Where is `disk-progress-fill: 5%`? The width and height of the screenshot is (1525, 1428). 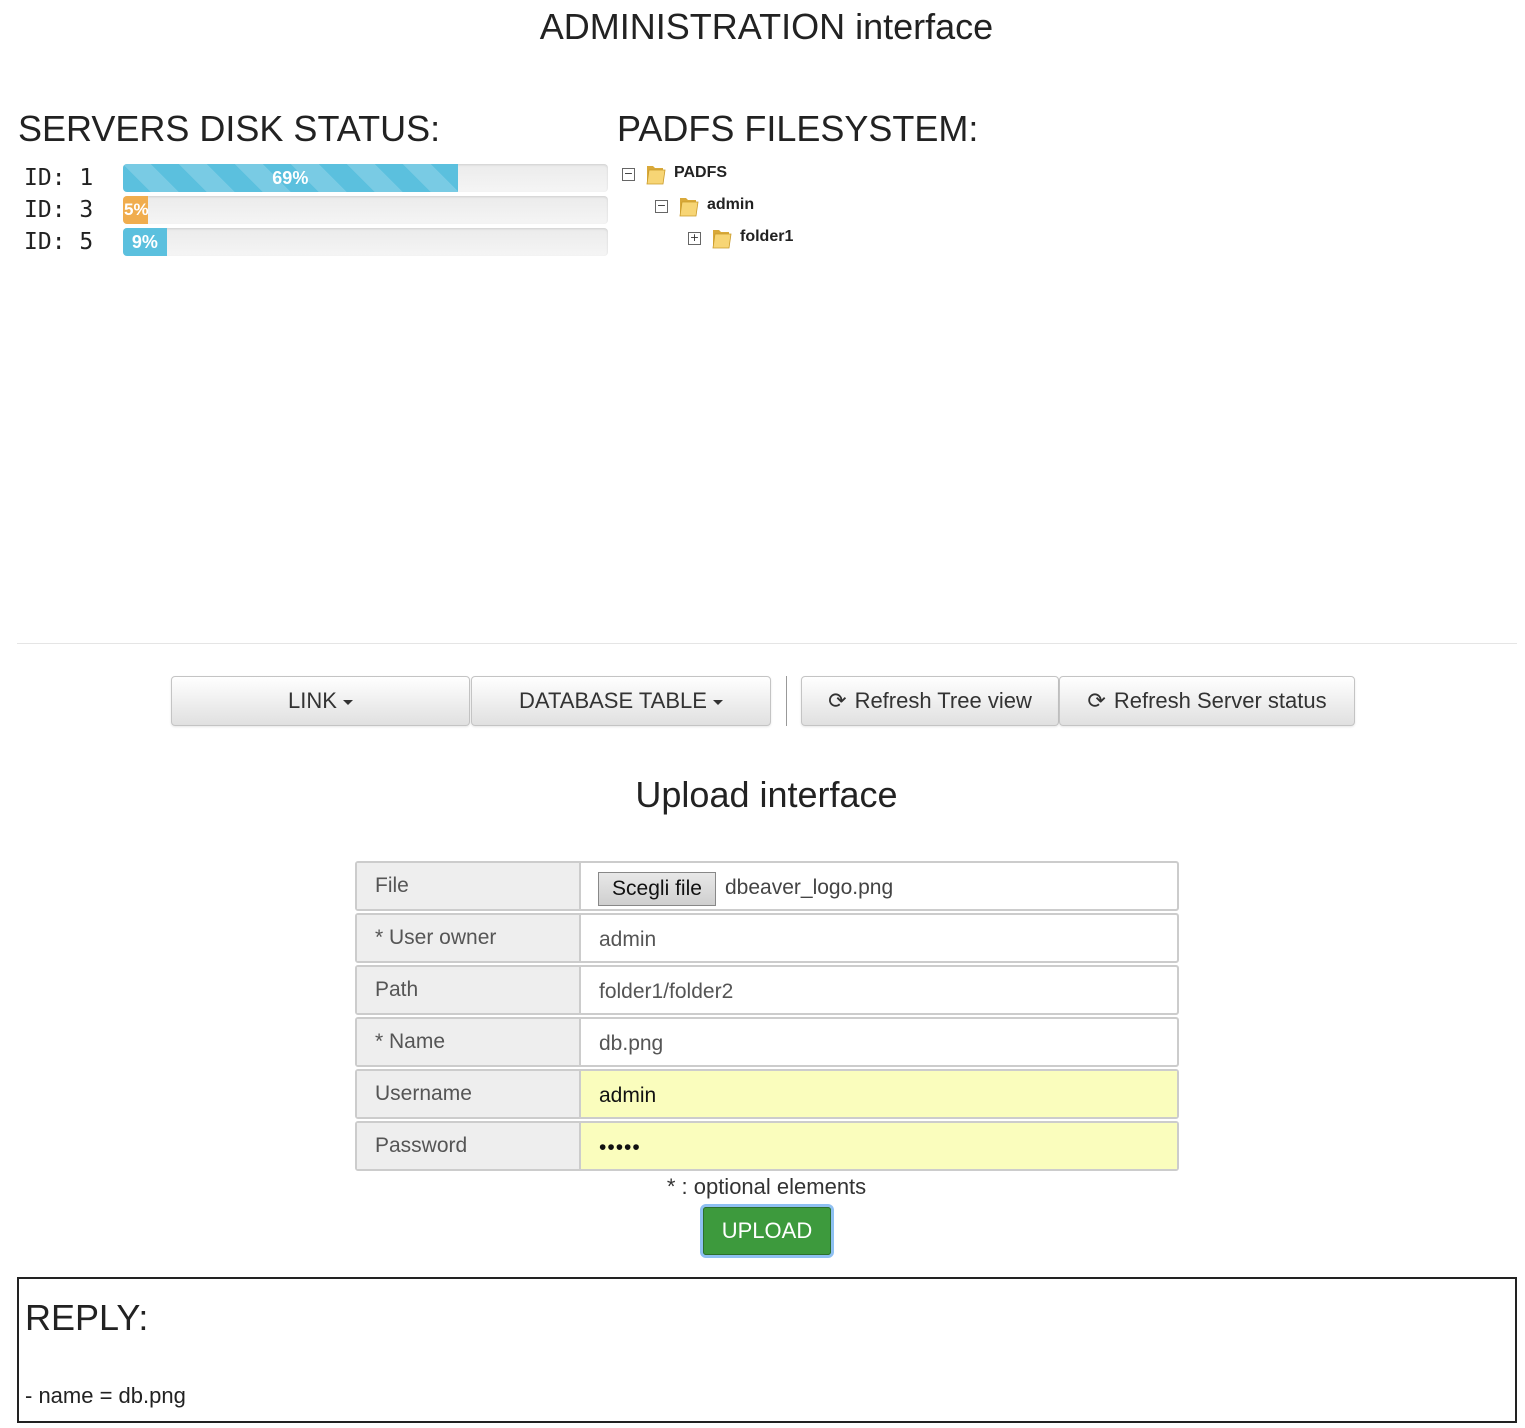
disk-progress-fill: 5% is located at coordinates (136, 210).